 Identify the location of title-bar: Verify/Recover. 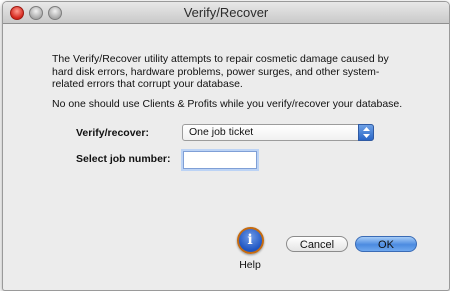
(226, 13).